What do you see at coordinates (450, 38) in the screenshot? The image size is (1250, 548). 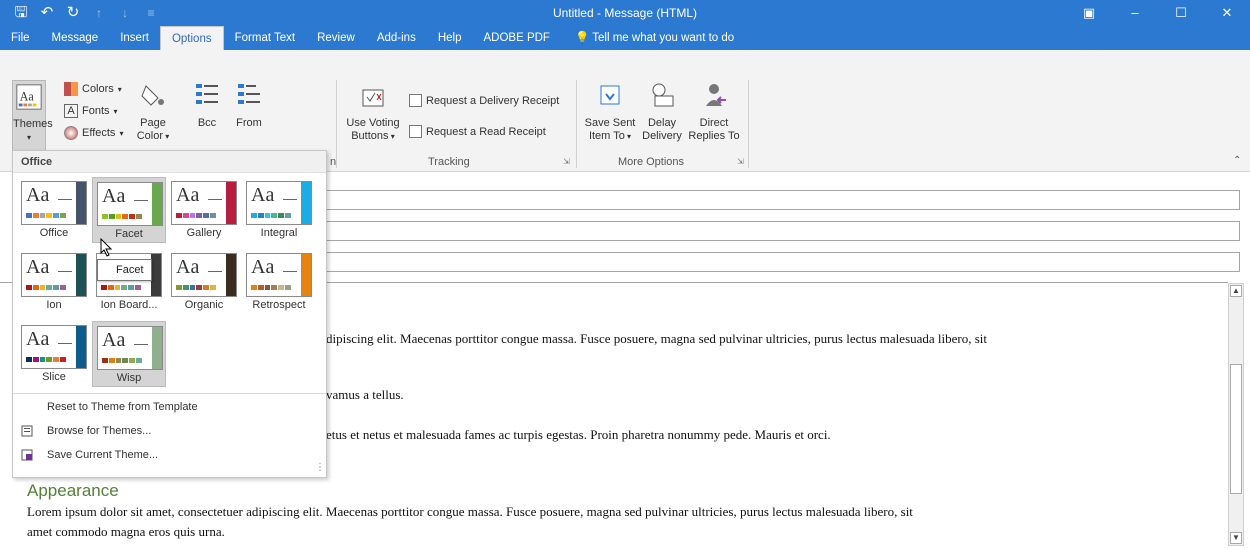 I see `tab-help: Help` at bounding box center [450, 38].